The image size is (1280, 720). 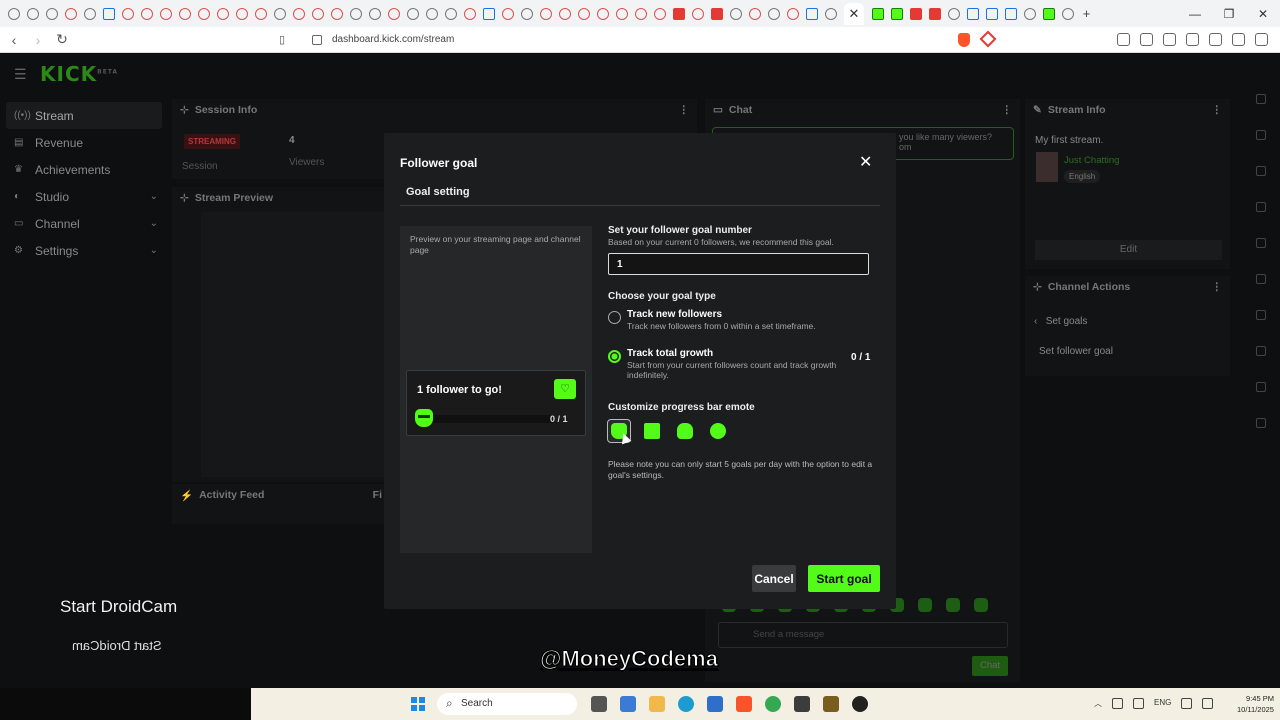 What do you see at coordinates (860, 704) in the screenshot?
I see `obs-icon` at bounding box center [860, 704].